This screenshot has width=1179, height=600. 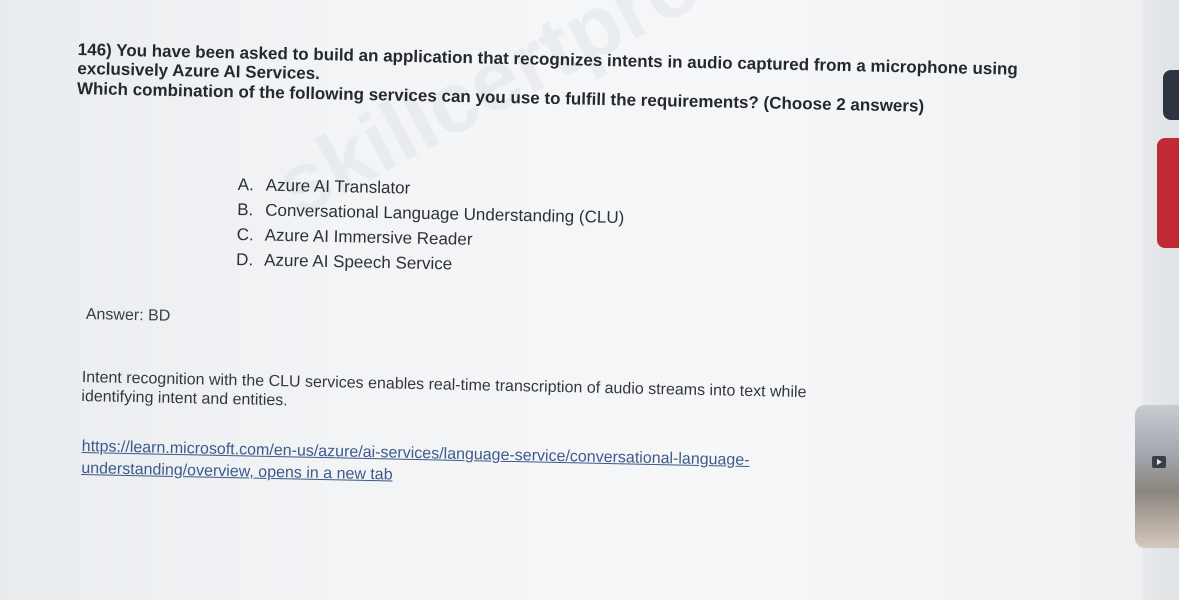 What do you see at coordinates (245, 184) in the screenshot?
I see `option-letter: A.` at bounding box center [245, 184].